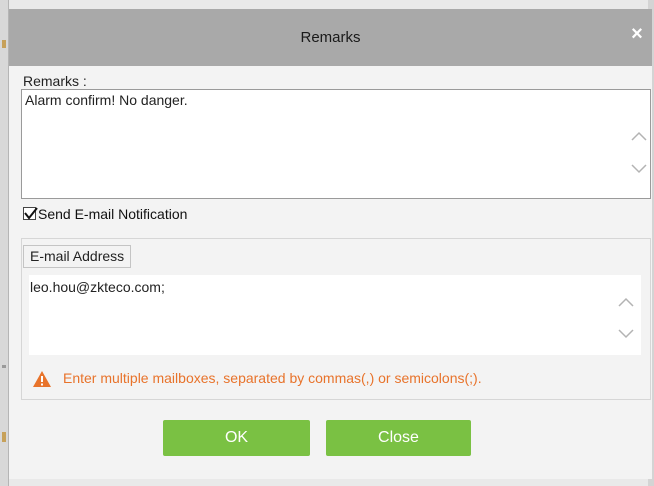  I want to click on warning-icon, so click(42, 381).